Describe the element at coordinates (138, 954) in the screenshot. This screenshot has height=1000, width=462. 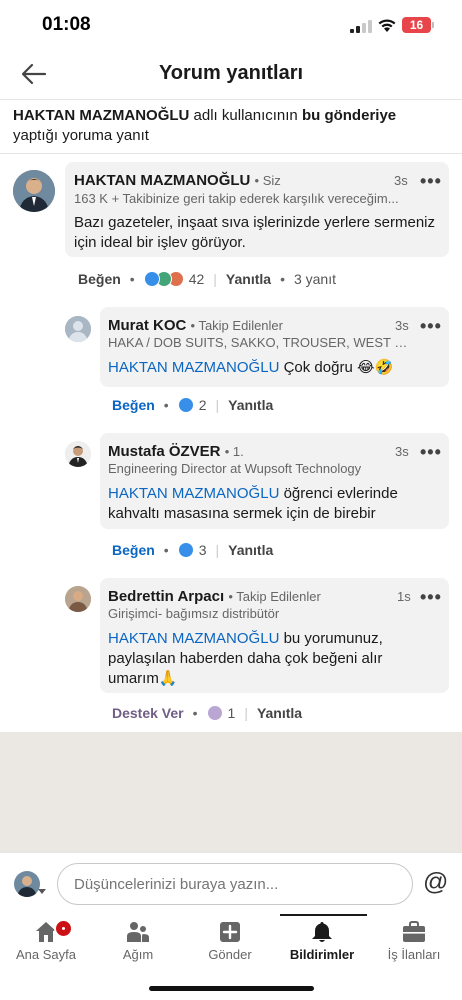
I see `tab-label: Ağım` at that location.